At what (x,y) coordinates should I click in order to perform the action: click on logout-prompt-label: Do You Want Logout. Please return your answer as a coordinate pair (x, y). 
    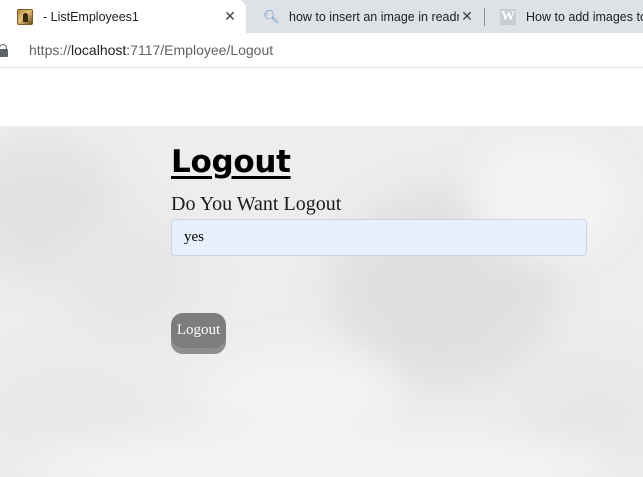
    Looking at the image, I should click on (256, 204).